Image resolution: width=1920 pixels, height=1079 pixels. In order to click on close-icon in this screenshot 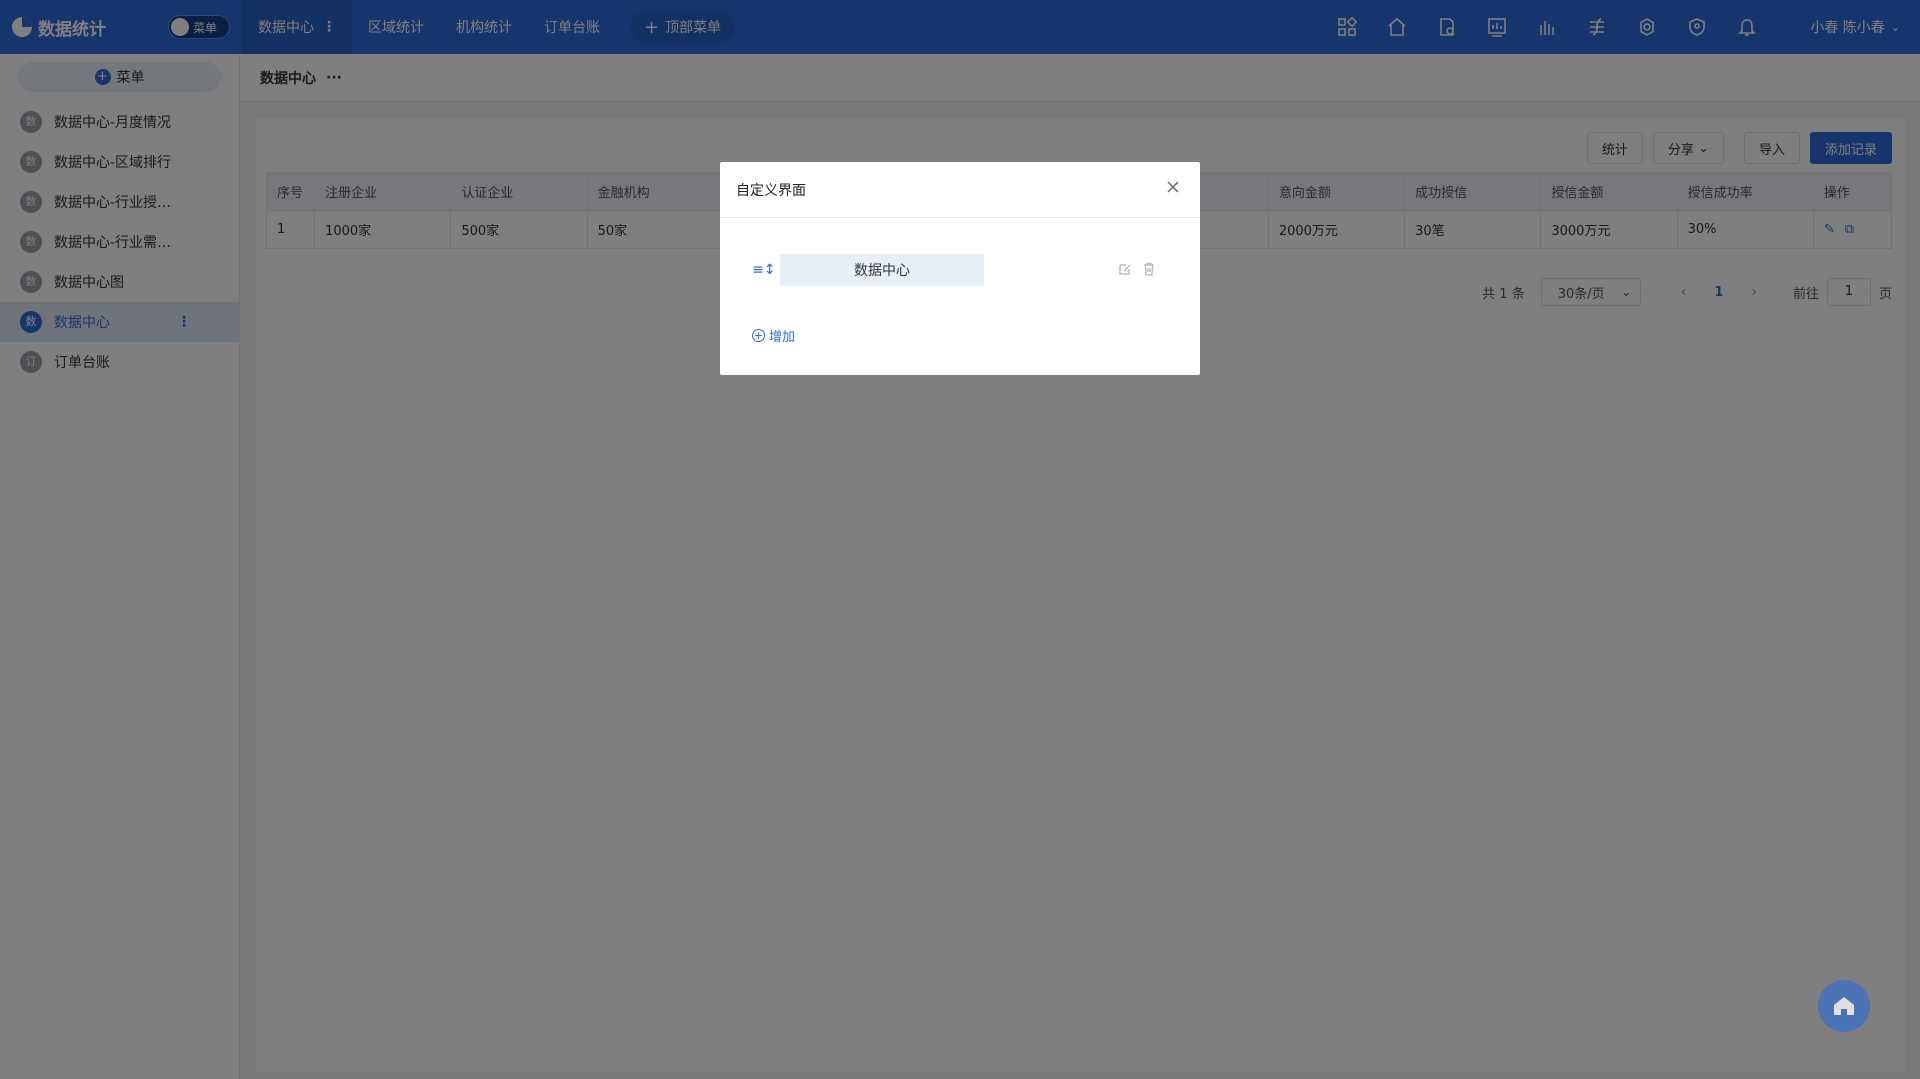, I will do `click(1173, 187)`.